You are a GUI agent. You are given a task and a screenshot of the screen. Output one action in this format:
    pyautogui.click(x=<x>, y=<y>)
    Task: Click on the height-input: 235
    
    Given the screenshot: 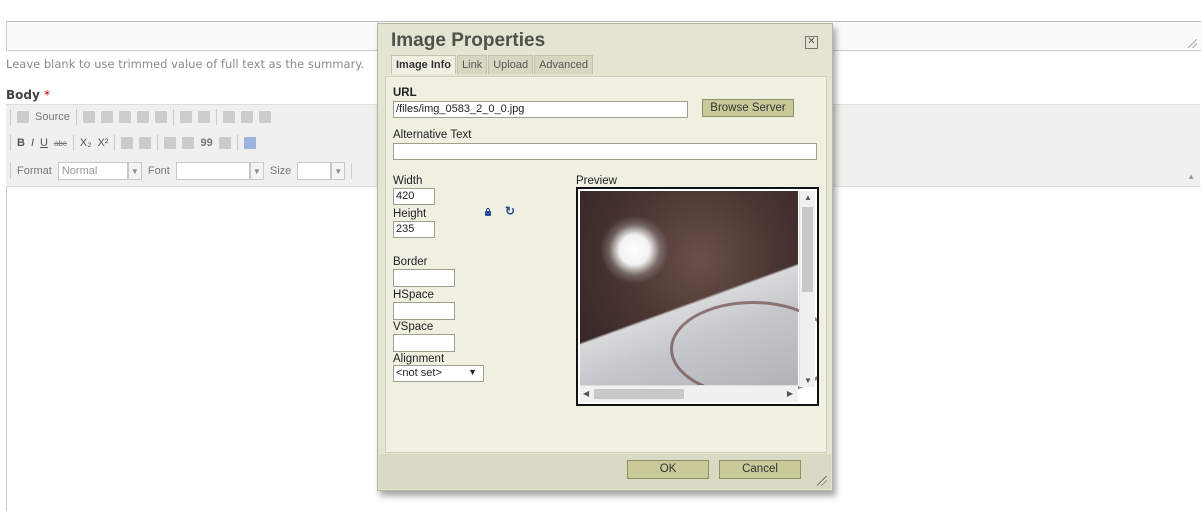 What is the action you would take?
    pyautogui.click(x=414, y=229)
    